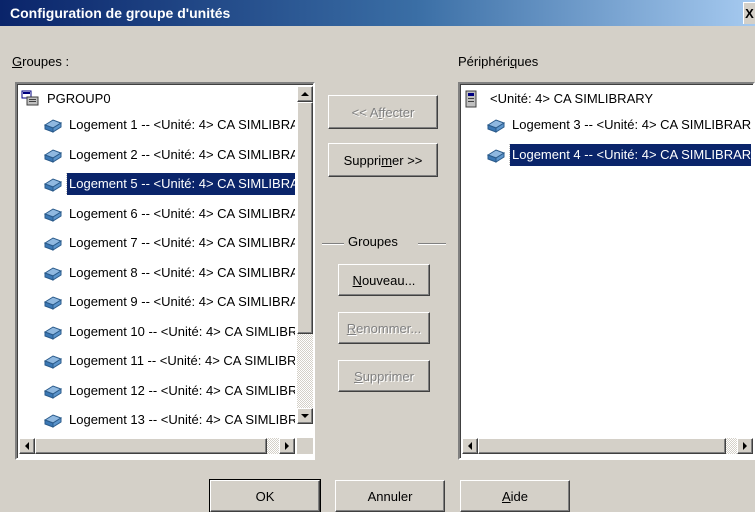 This screenshot has width=755, height=512. I want to click on groups-horizontal-scrollbar, so click(157, 446).